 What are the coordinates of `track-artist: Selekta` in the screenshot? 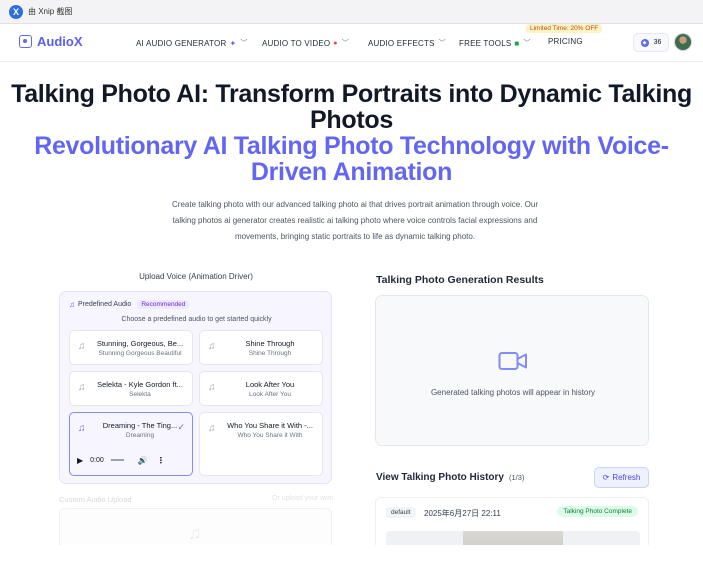 It's located at (140, 394).